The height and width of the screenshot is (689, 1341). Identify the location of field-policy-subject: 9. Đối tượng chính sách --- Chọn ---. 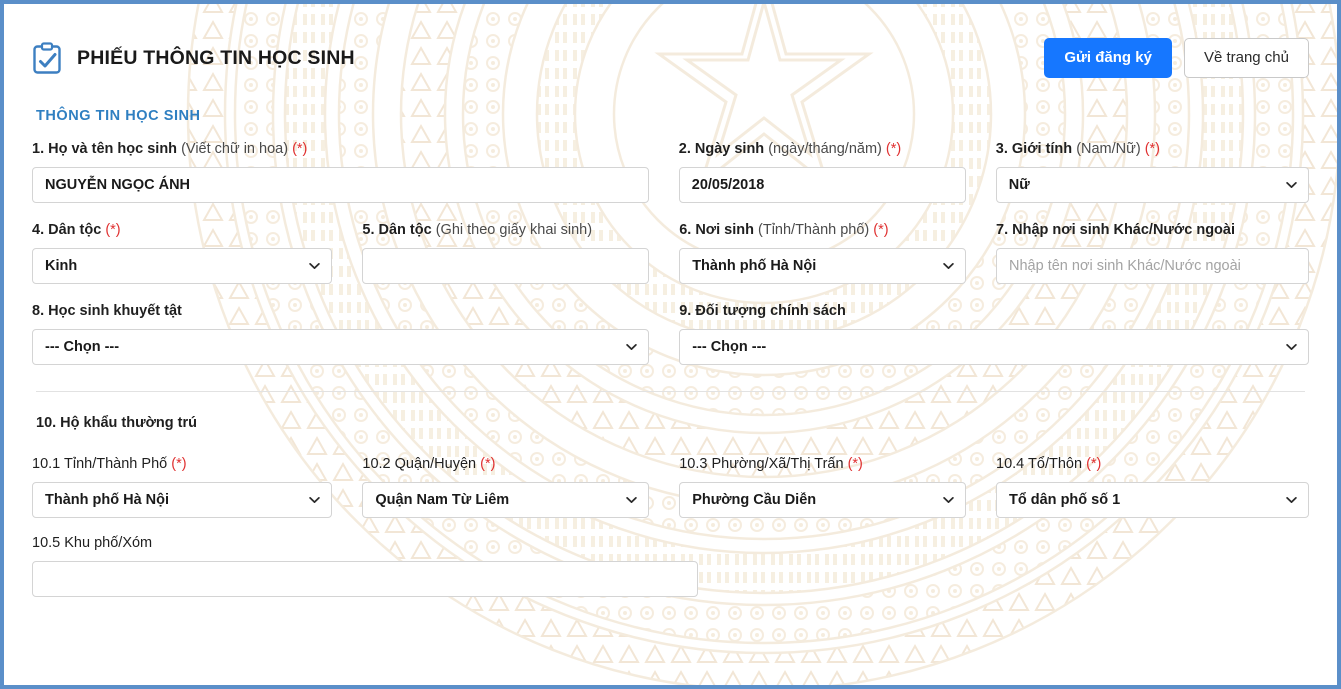
(994, 334).